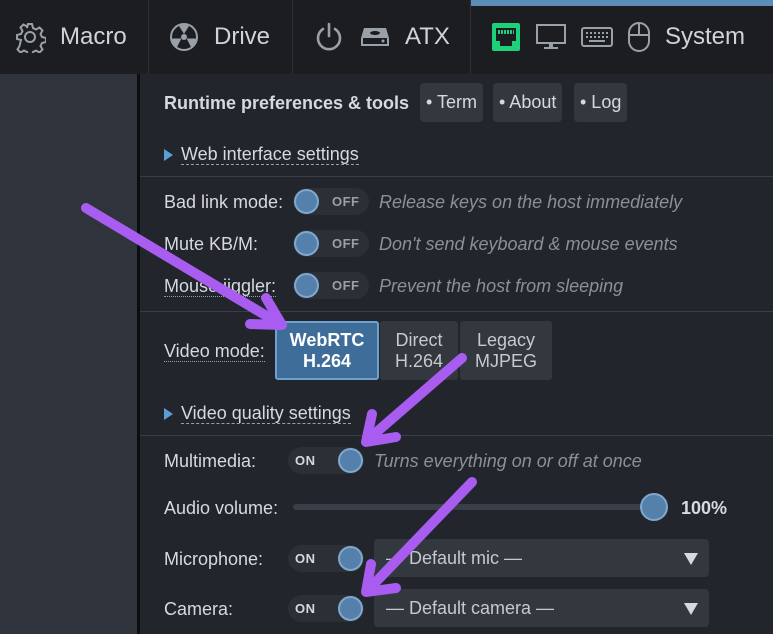  Describe the element at coordinates (214, 559) in the screenshot. I see `microphone-label: Microphone:` at that location.